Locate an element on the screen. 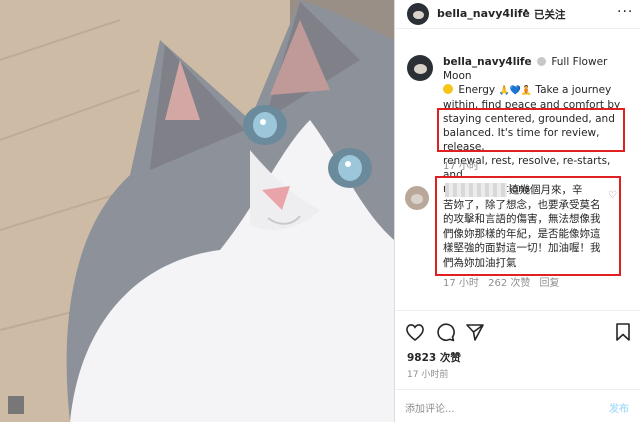 This screenshot has width=640, height=423. comment-likes: 262 次赞 is located at coordinates (509, 283).